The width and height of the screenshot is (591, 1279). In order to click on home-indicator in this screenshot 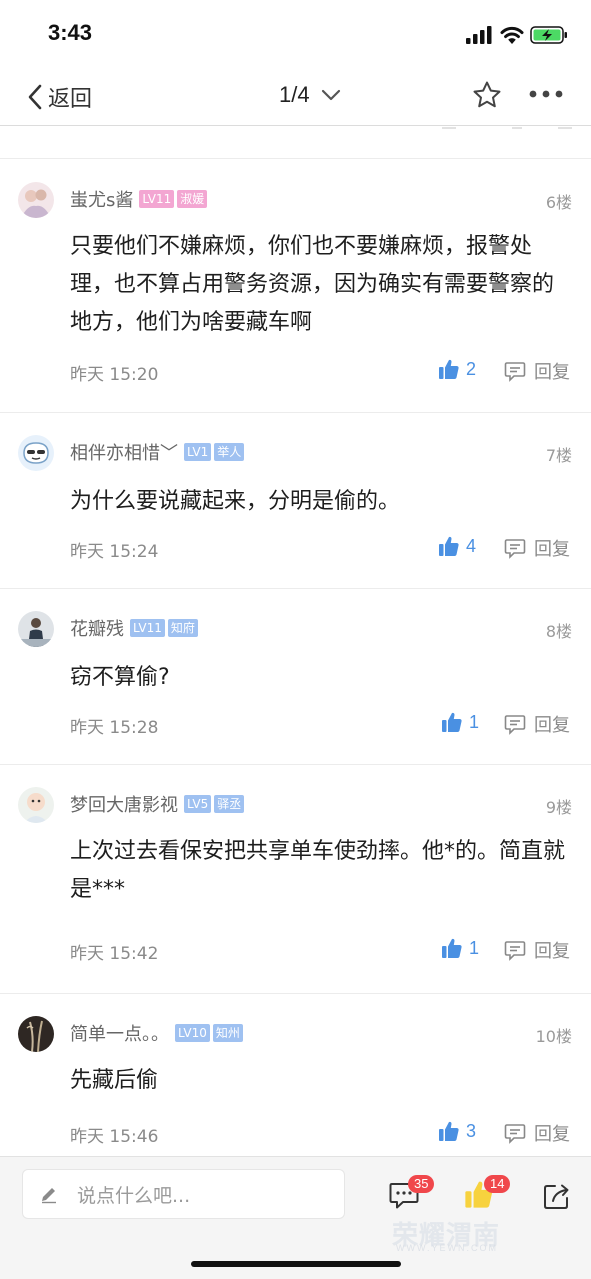, I will do `click(296, 1264)`.